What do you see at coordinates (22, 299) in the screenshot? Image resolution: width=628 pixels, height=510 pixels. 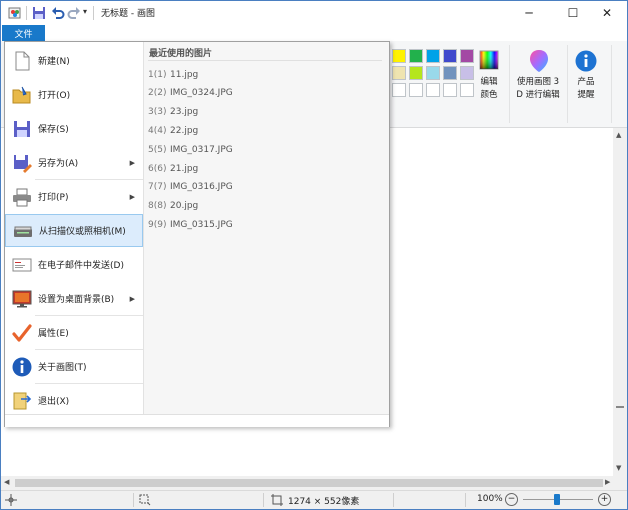 I see `desktop-background-icon` at bounding box center [22, 299].